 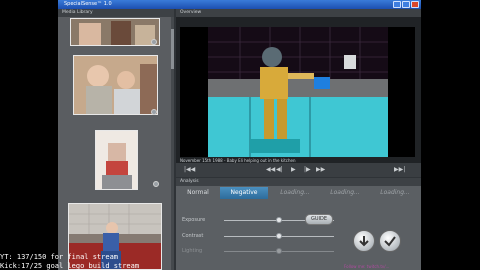 What do you see at coordinates (279, 220) in the screenshot?
I see `exposure-knob` at bounding box center [279, 220].